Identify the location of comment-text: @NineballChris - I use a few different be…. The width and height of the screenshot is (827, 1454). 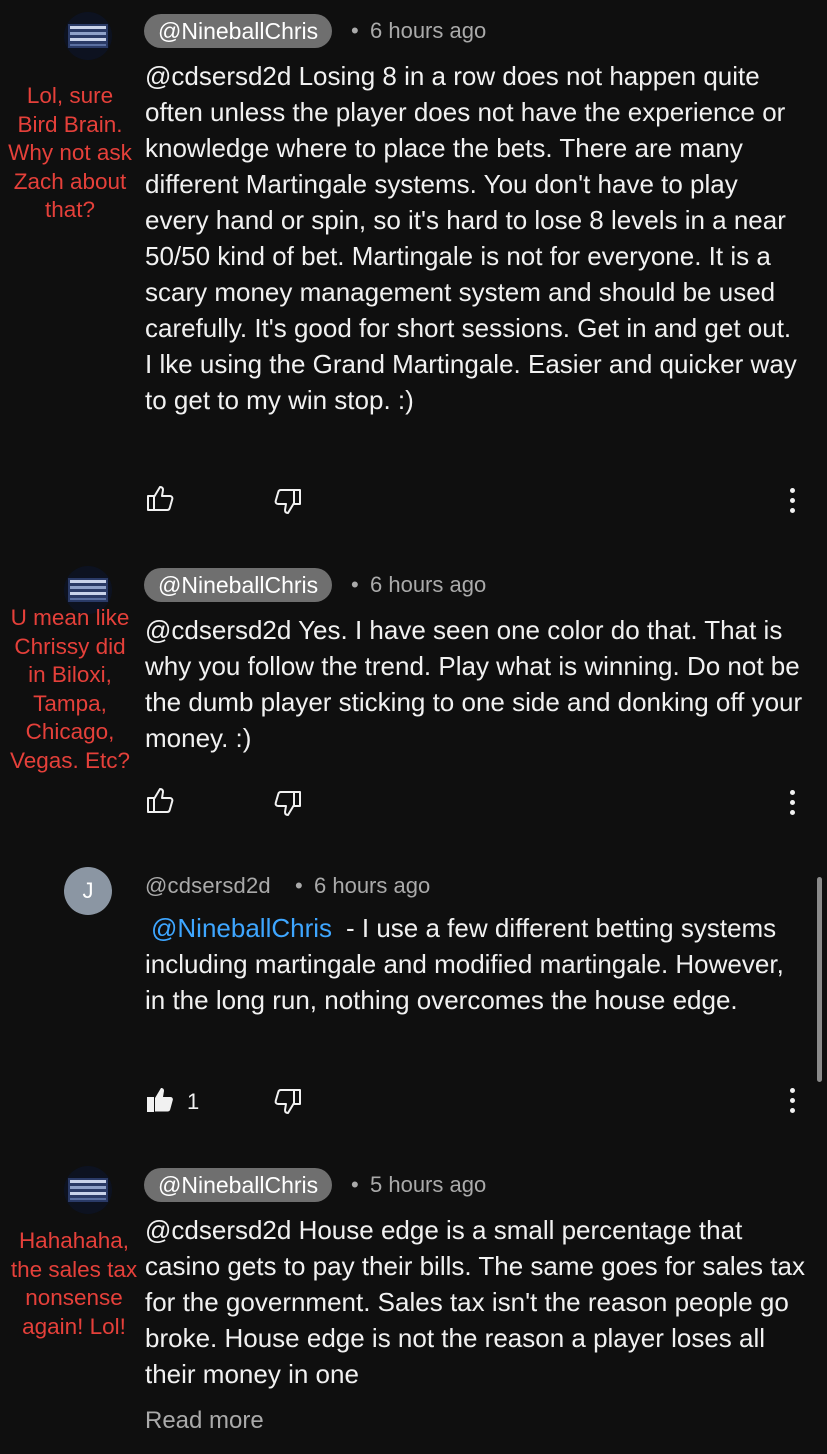
(475, 964).